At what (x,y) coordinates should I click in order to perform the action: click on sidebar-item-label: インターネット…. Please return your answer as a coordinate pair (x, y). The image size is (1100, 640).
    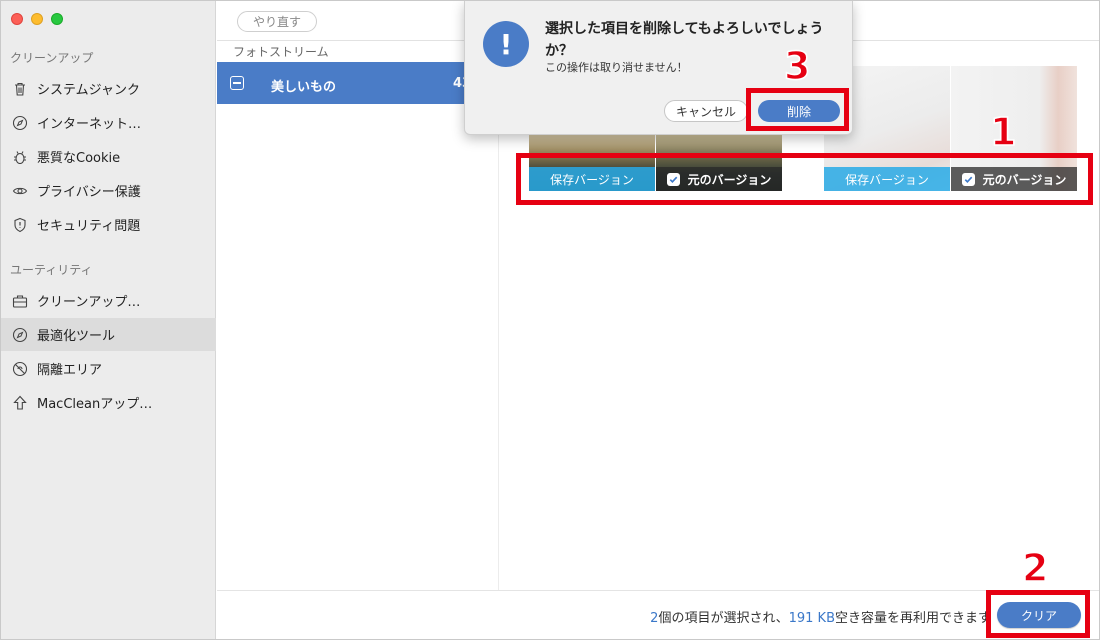
    Looking at the image, I should click on (89, 124).